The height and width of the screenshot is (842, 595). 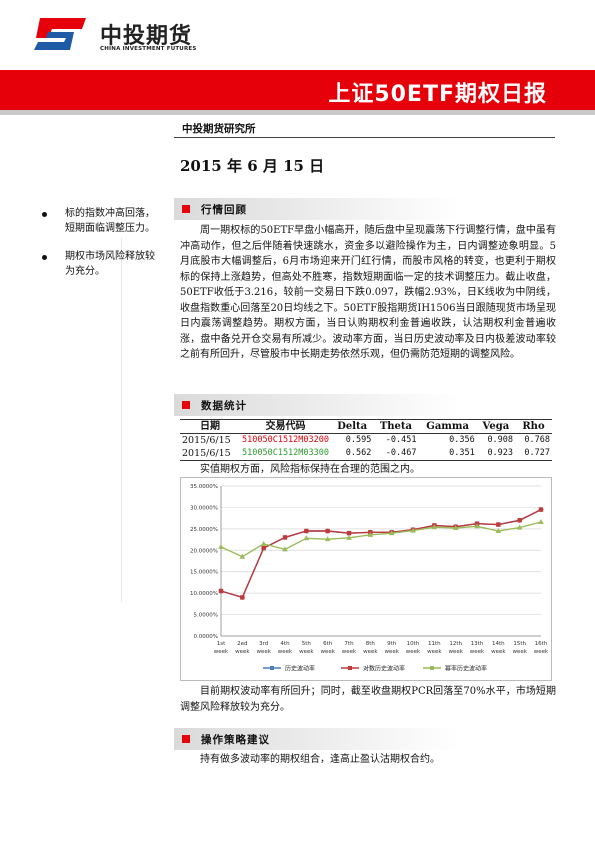 What do you see at coordinates (219, 129) in the screenshot?
I see `institute-name: 中投期货研究所` at bounding box center [219, 129].